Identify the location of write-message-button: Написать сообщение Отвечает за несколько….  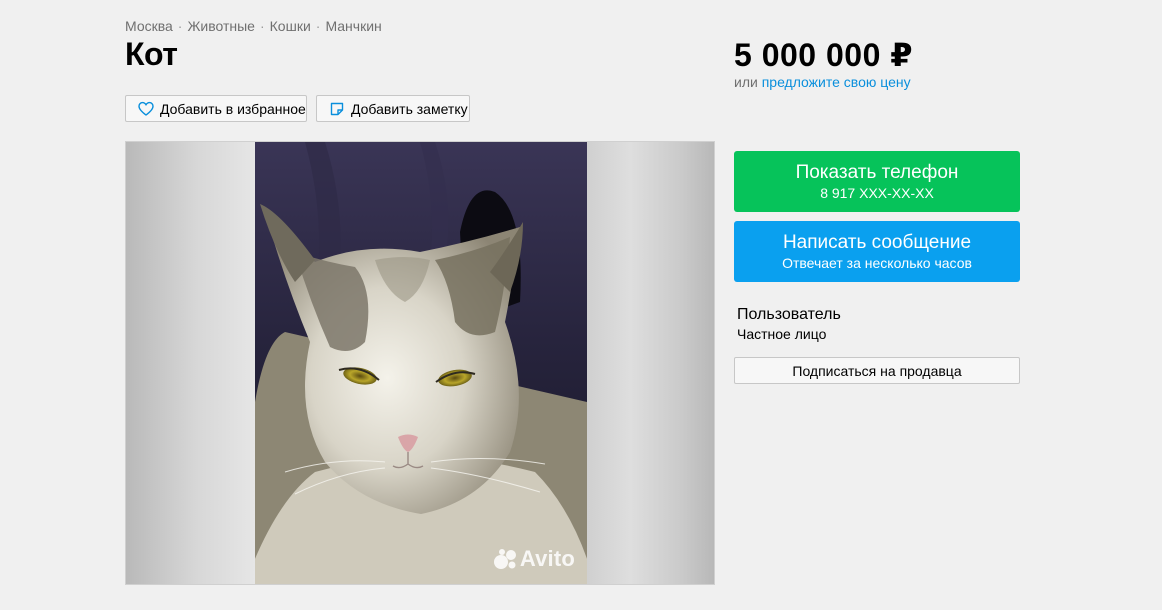
(877, 251).